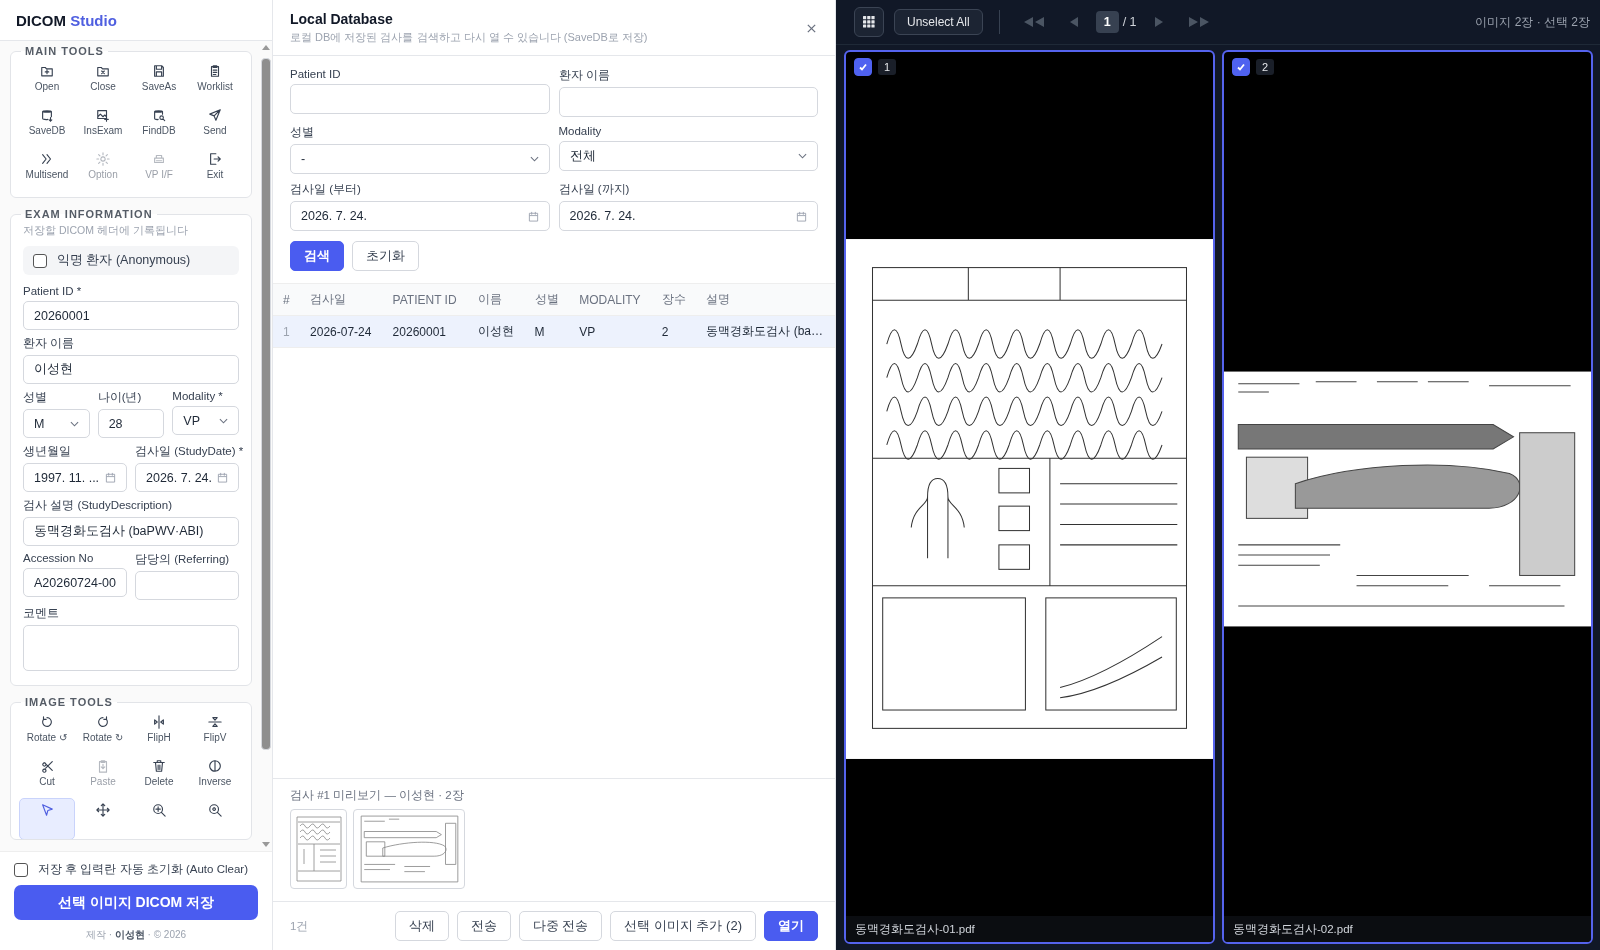 The width and height of the screenshot is (1600, 950). I want to click on tool-button: Send, so click(215, 124).